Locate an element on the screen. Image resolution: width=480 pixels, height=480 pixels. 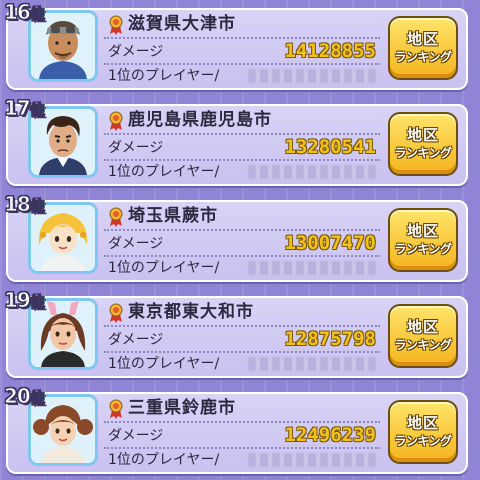
damage-value: 14128855 is located at coordinates (330, 51).